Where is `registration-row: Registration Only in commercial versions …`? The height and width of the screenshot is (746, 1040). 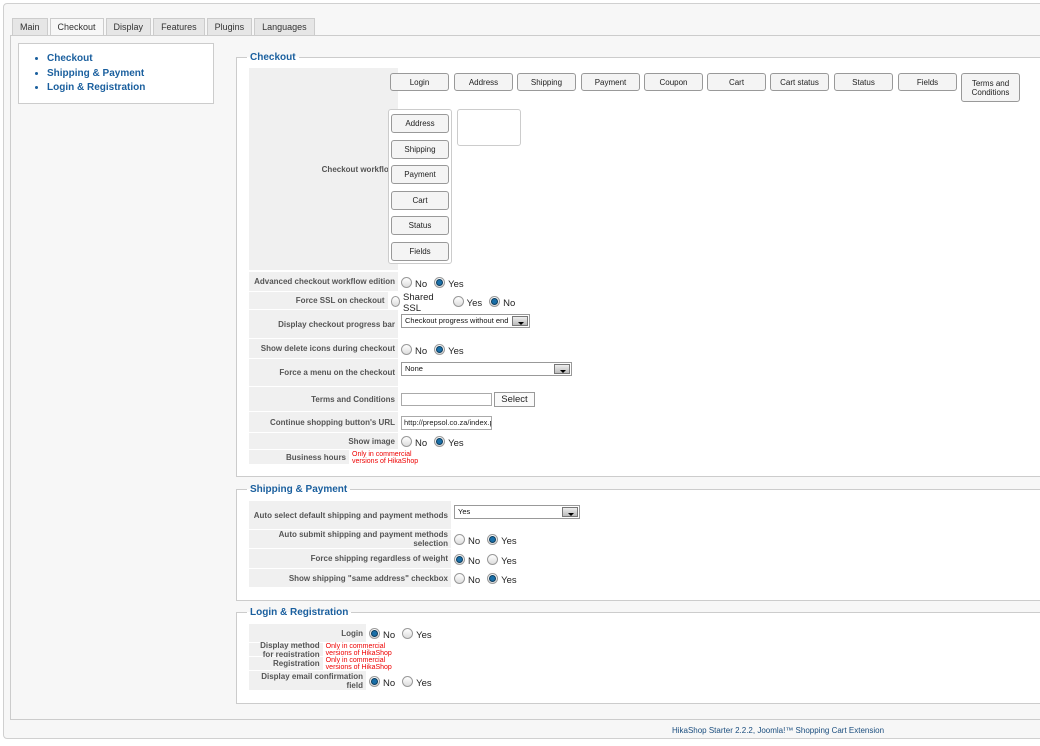
registration-row: Registration Only in commercial versions … is located at coordinates (327, 664).